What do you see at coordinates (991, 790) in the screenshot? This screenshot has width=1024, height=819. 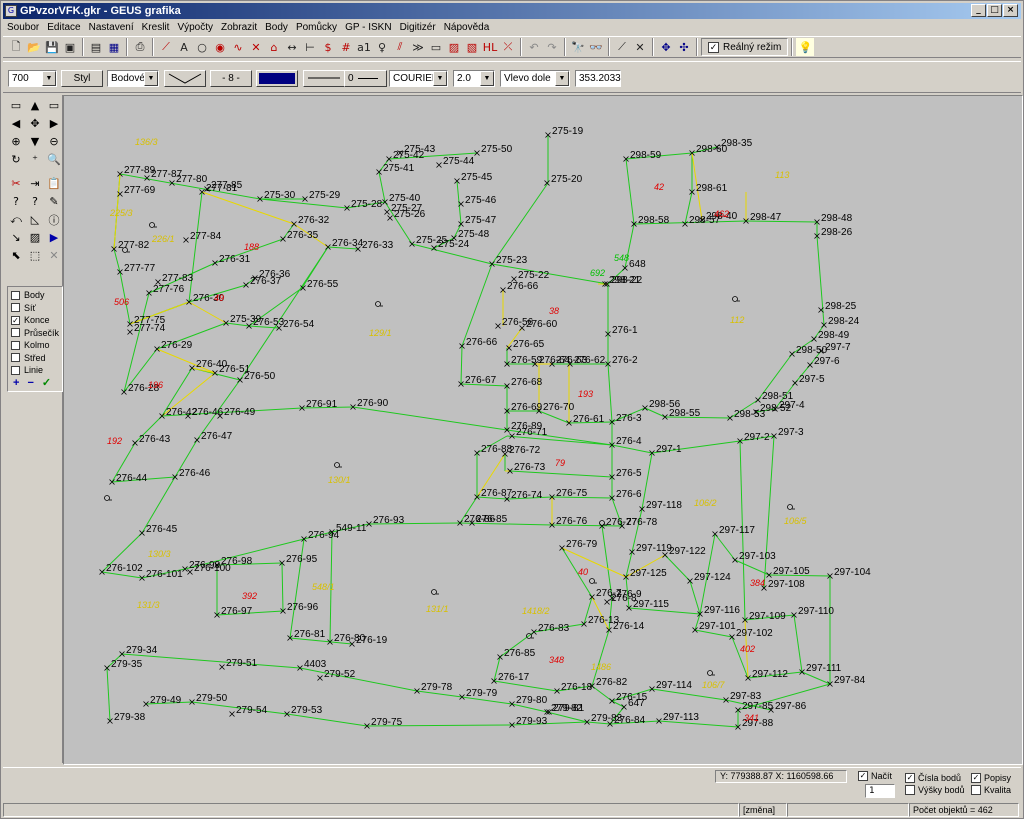 I see `kvalita-option: Kvalita` at bounding box center [991, 790].